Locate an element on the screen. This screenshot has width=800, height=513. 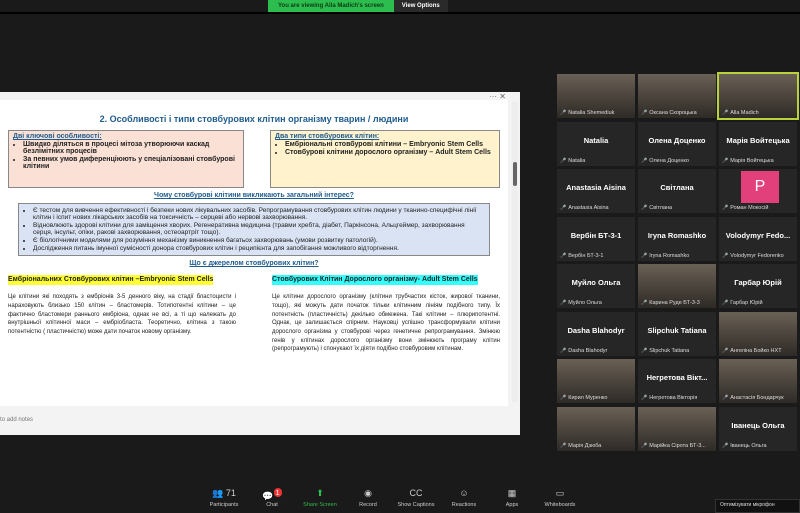
participant-tile: Natalia Shemediuk is located at coordinates (596, 96).